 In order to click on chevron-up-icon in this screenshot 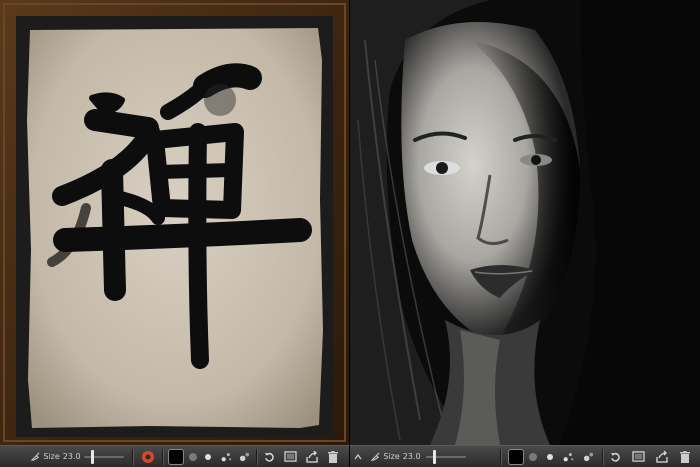, I will do `click(358, 456)`.